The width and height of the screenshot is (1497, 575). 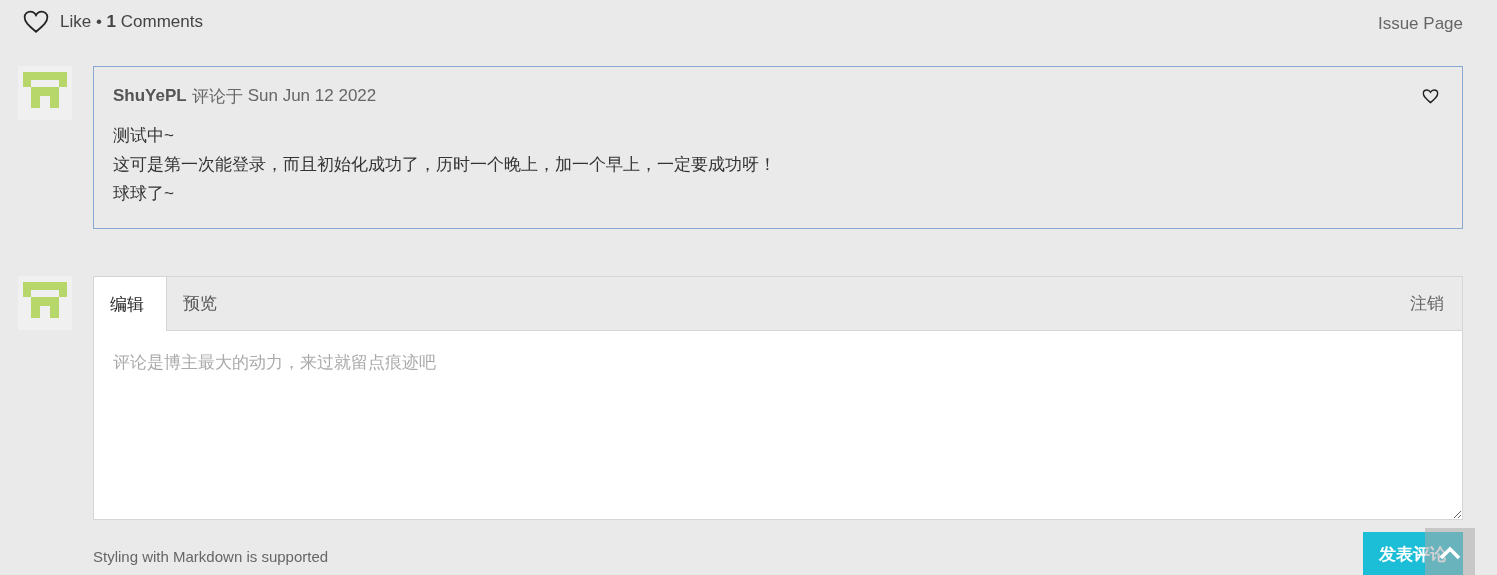 I want to click on markdown-hint: Styling with Markdown is supported, so click(x=211, y=556).